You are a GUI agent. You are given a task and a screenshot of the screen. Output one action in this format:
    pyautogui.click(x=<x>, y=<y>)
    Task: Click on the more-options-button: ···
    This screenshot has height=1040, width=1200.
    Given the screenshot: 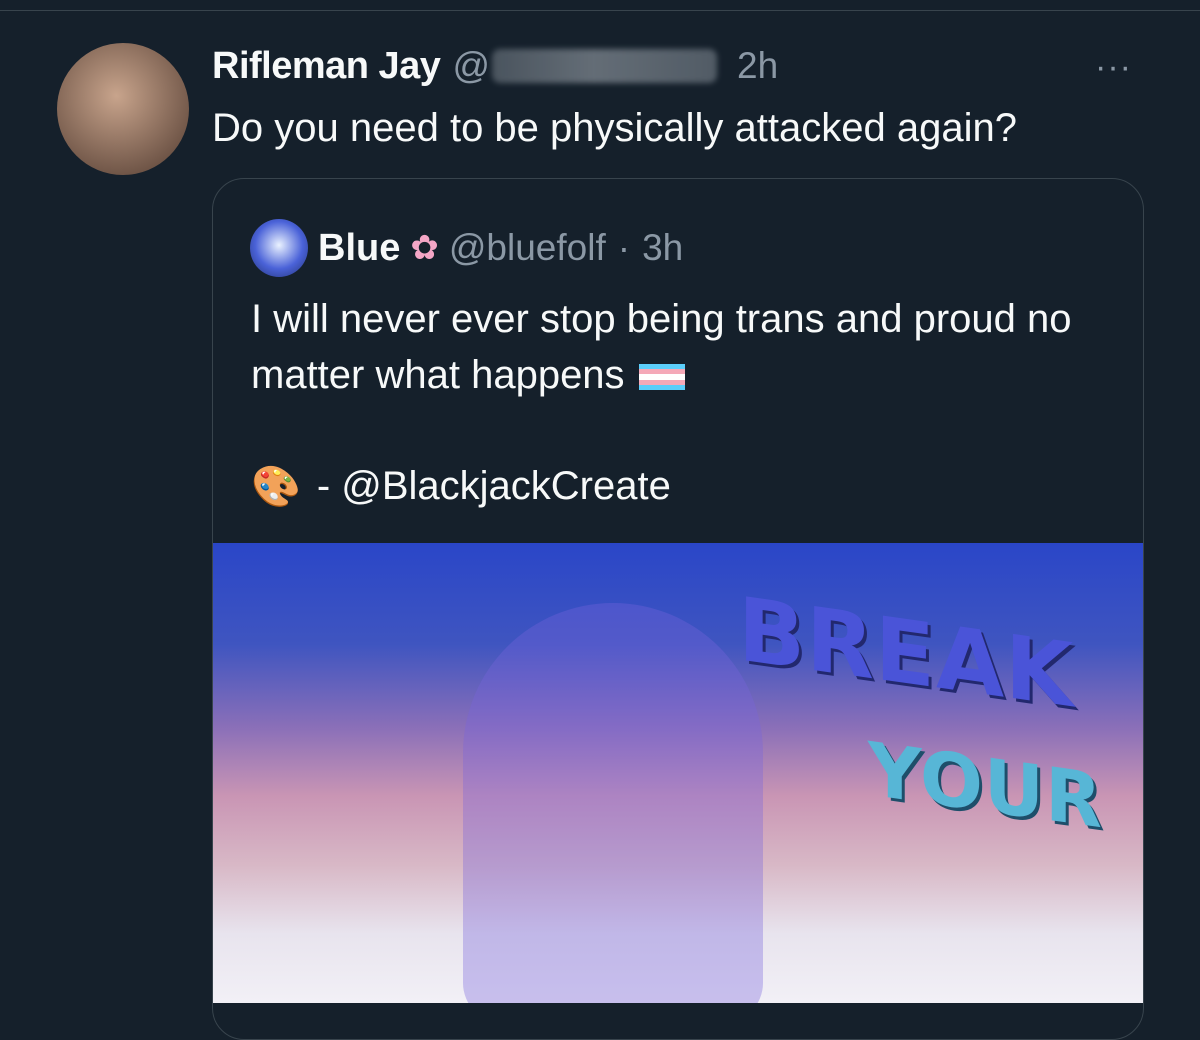 What is the action you would take?
    pyautogui.click(x=1113, y=67)
    